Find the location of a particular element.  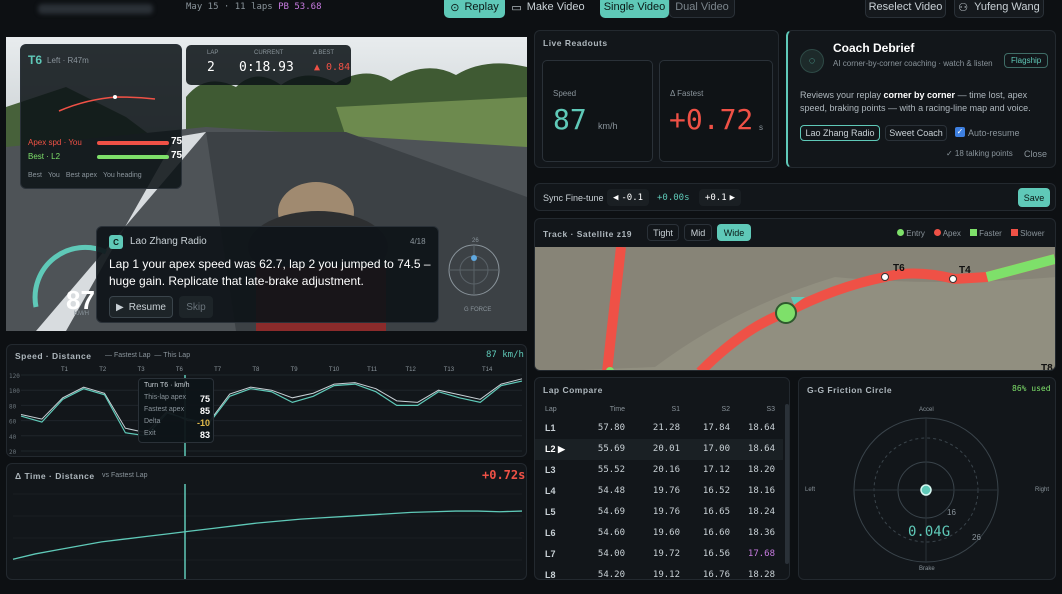

gforce-dial is located at coordinates (474, 270).